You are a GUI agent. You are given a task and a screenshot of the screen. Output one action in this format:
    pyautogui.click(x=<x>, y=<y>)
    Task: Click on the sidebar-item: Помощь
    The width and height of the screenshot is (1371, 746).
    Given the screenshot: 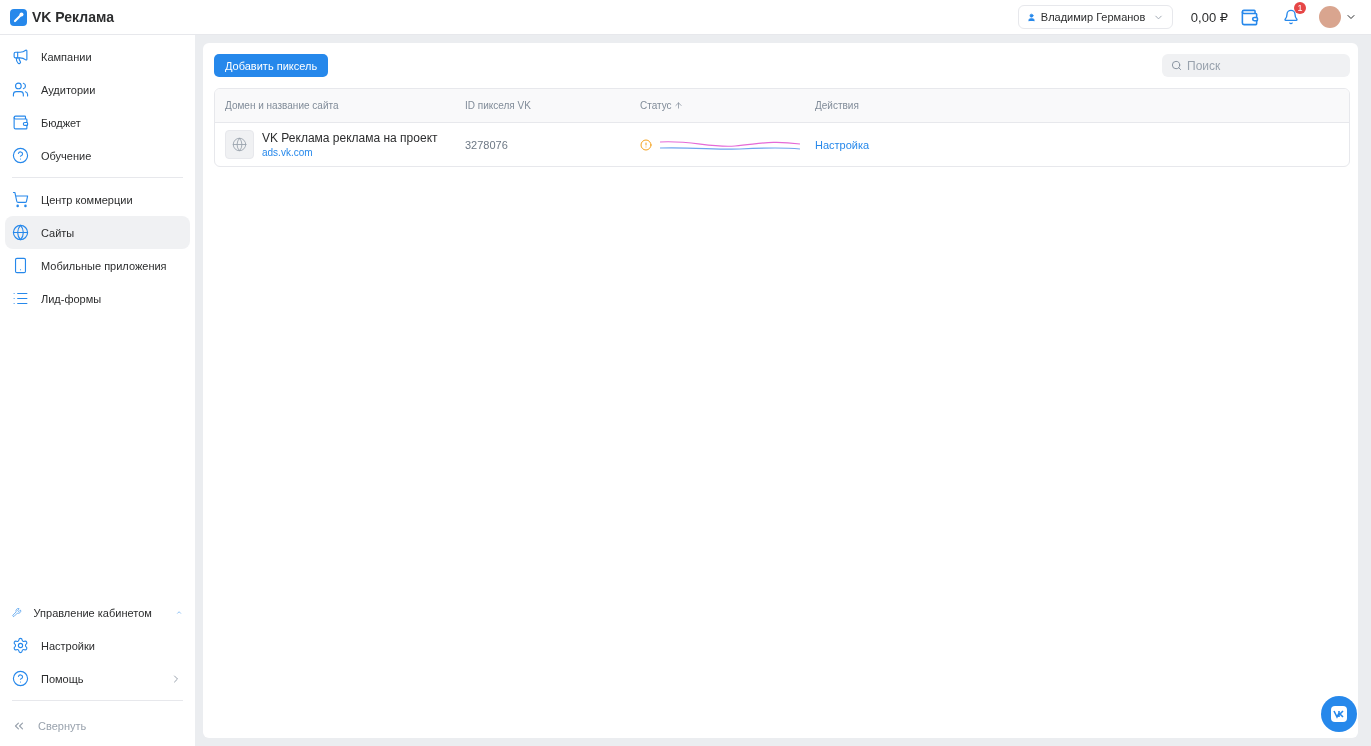 What is the action you would take?
    pyautogui.click(x=97, y=678)
    